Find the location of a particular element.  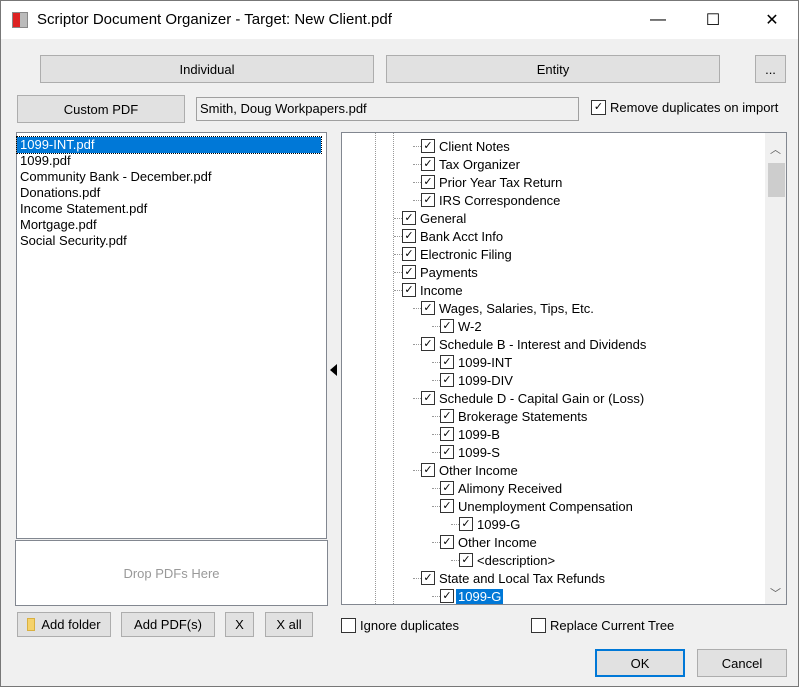

tree-item: ✓ <description> is located at coordinates (504, 560).